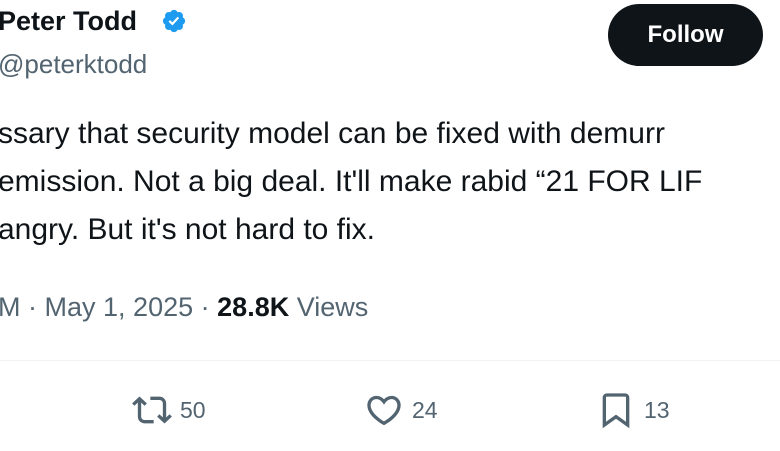 This screenshot has height=451, width=780. Describe the element at coordinates (384, 410) in the screenshot. I see `heart-icon` at that location.